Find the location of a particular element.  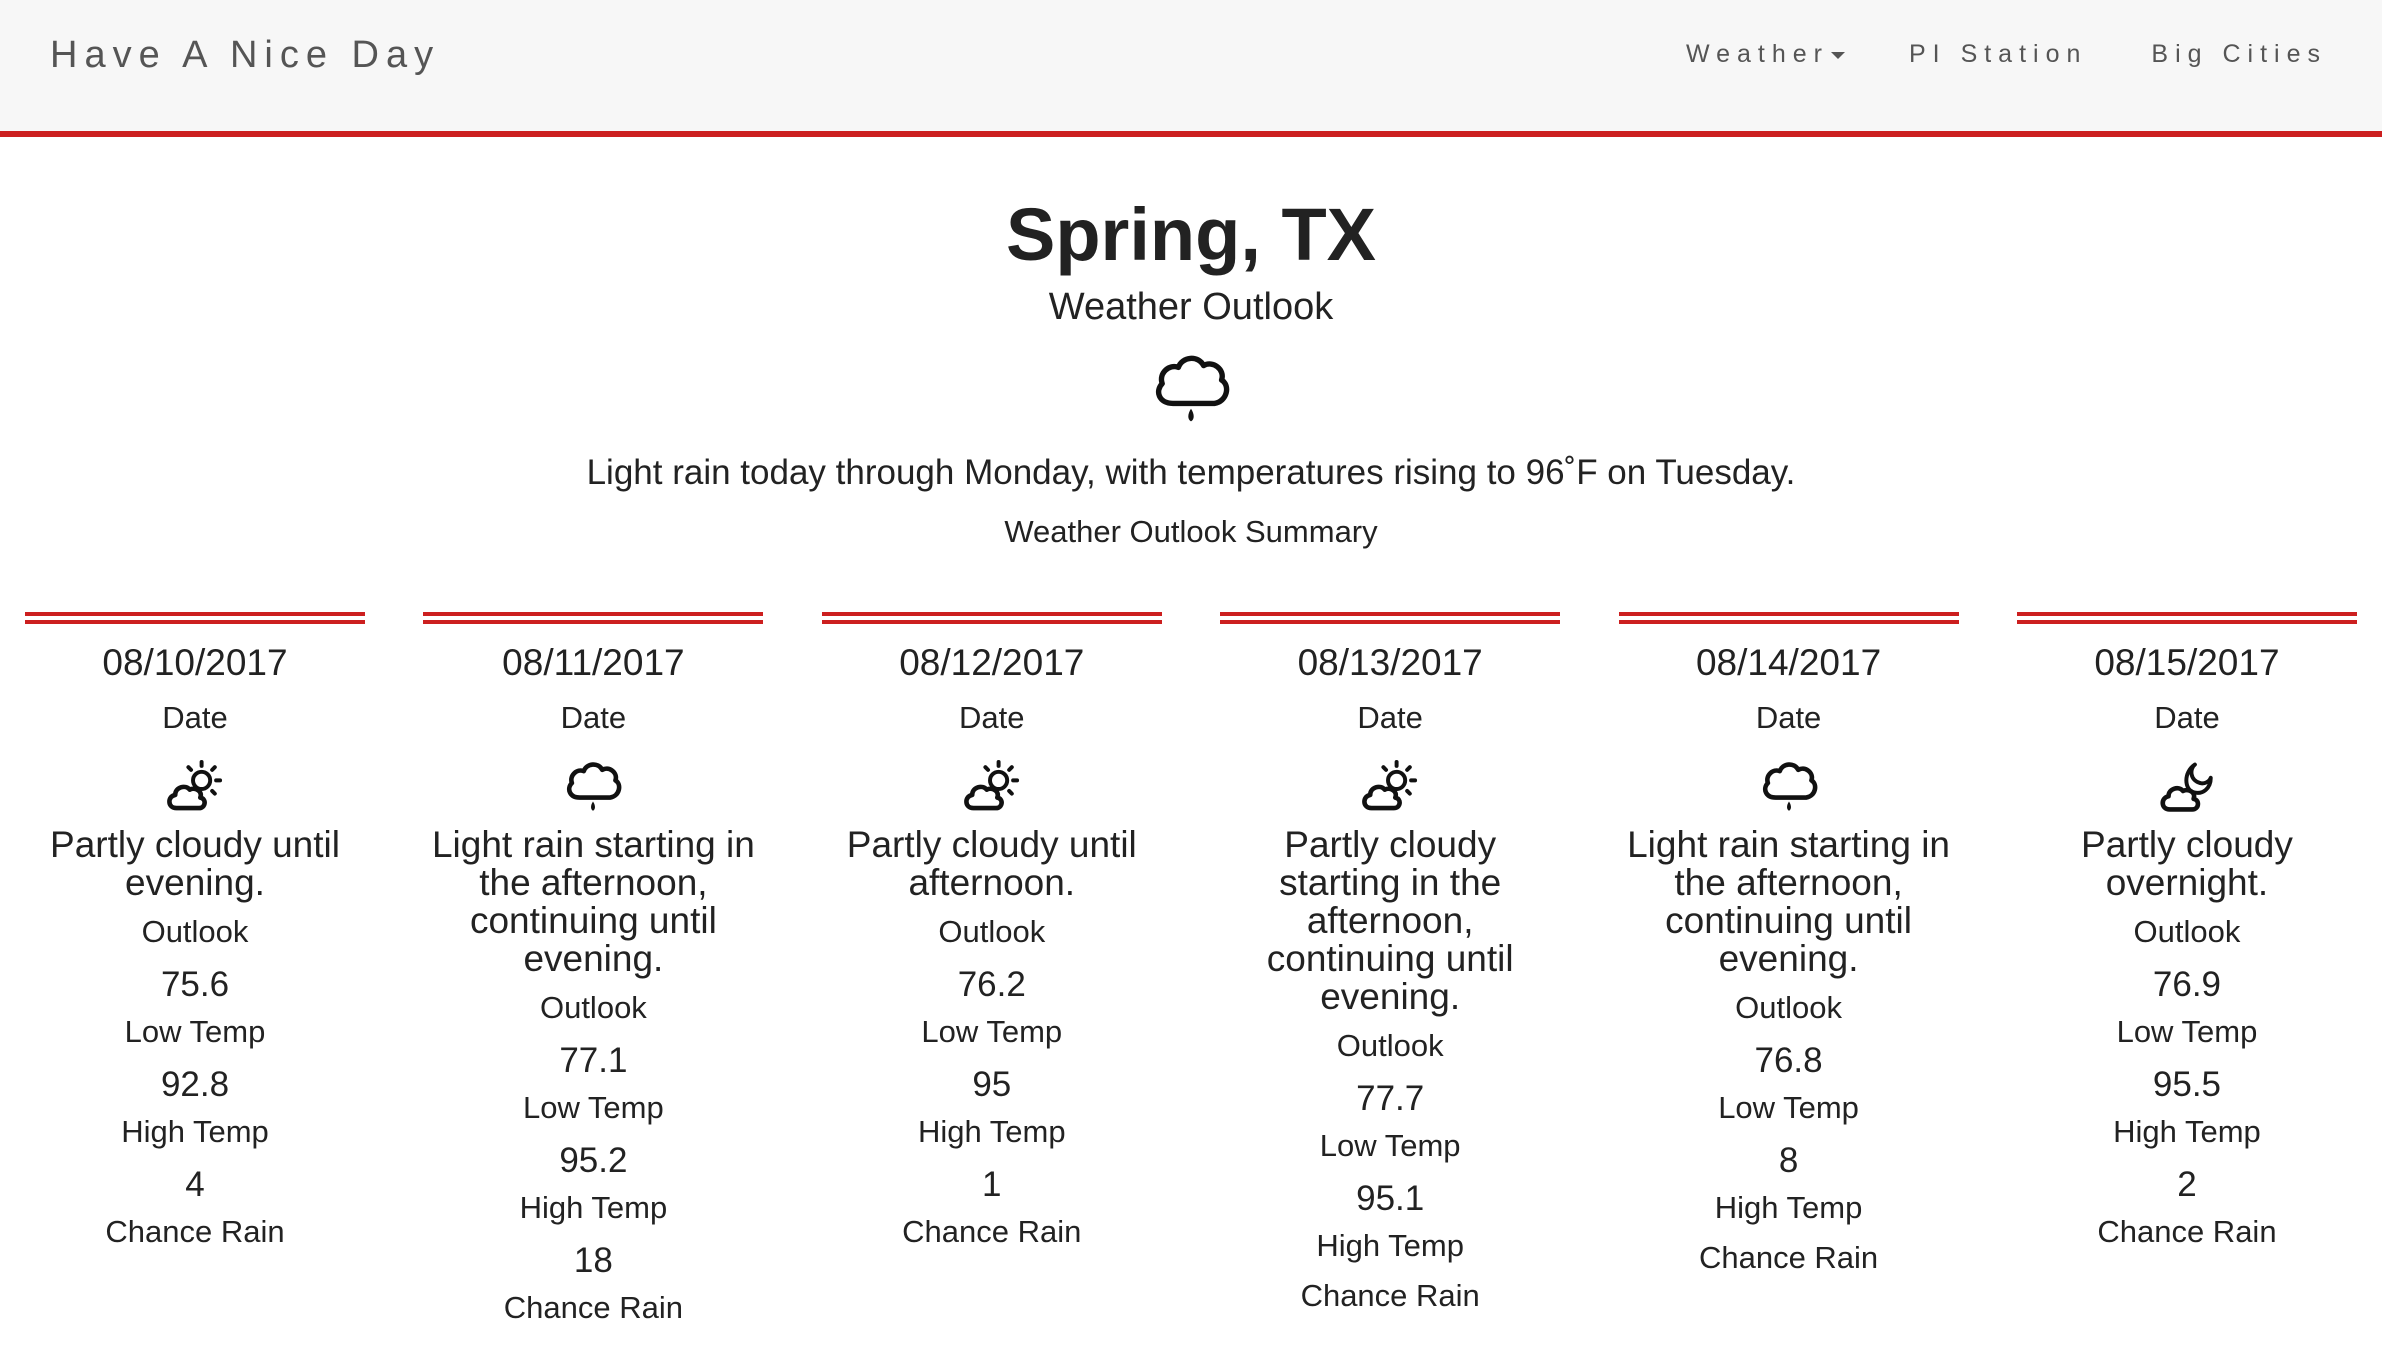

outlook-summary-label: Weather Outlook Summary is located at coordinates (1191, 531).